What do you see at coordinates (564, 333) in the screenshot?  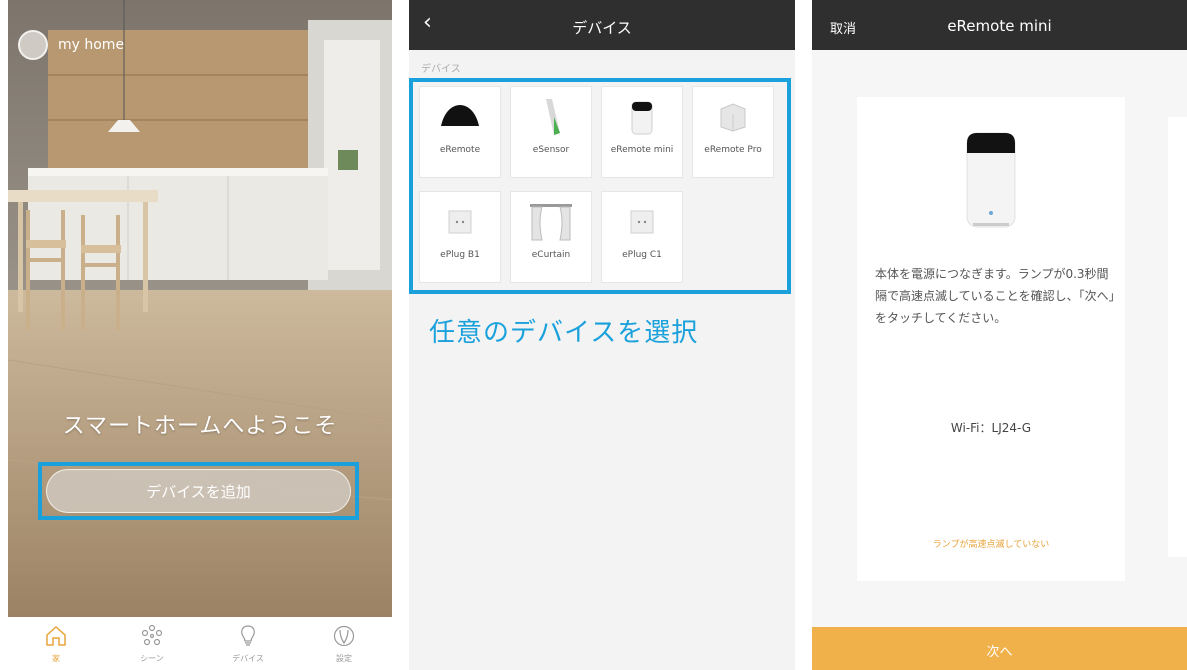 I see `instruction-caption: 任意のデバイスを選択` at bounding box center [564, 333].